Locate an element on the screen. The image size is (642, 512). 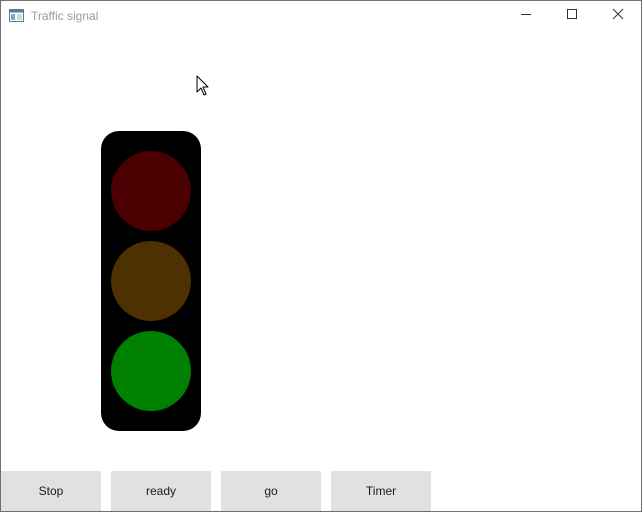
stop-button: Stop is located at coordinates (51, 491).